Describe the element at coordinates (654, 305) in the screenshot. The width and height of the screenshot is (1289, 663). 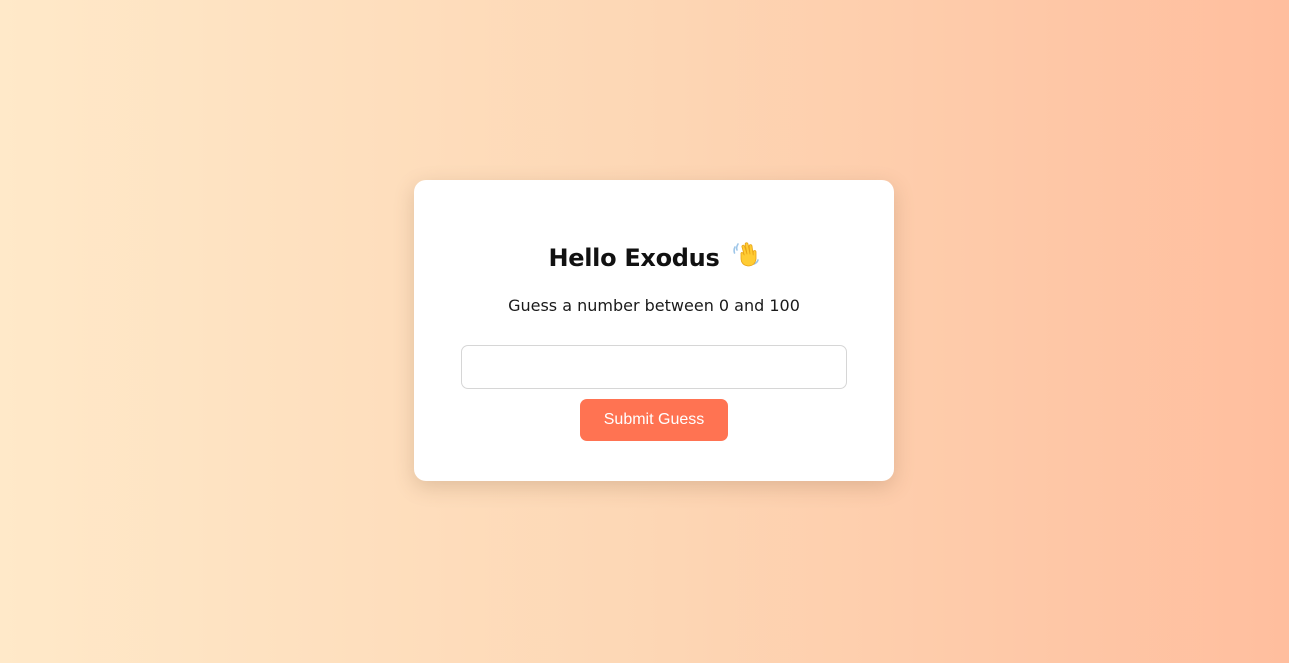
I see `instructions-text: Guess a number between 0 and 100` at that location.